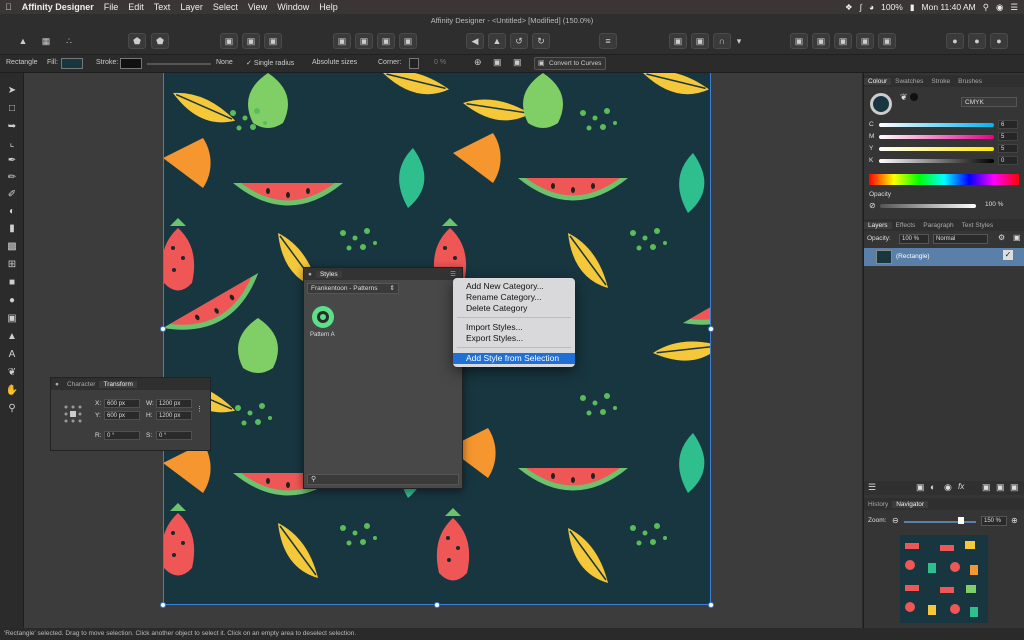  Describe the element at coordinates (799, 41) in the screenshot. I see `insert-inside-icon: ▣` at that location.